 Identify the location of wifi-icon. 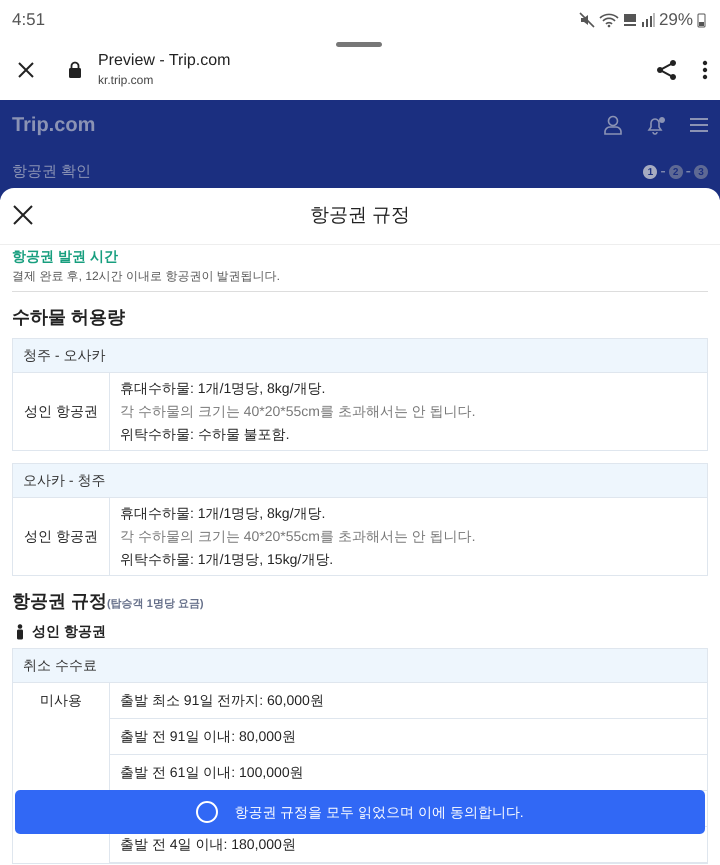
(608, 20).